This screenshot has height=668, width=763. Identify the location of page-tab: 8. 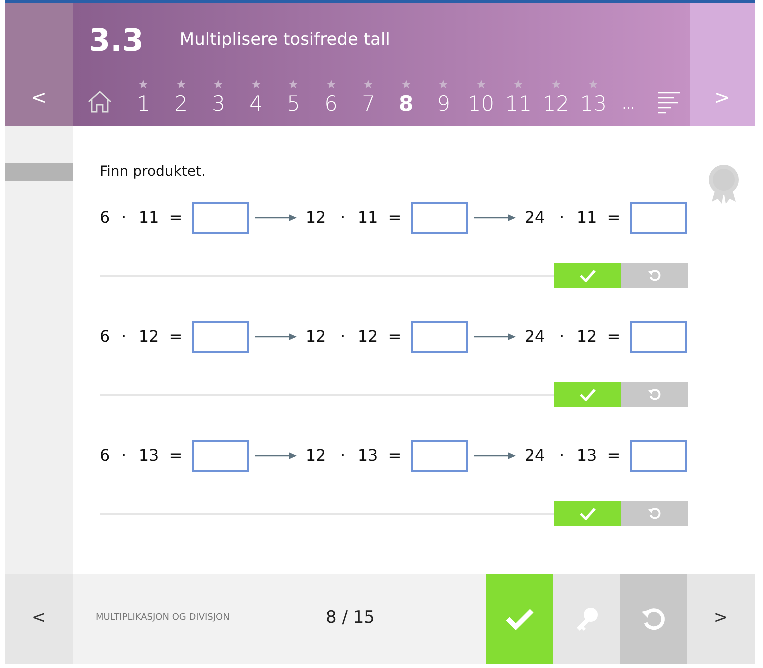
(406, 97).